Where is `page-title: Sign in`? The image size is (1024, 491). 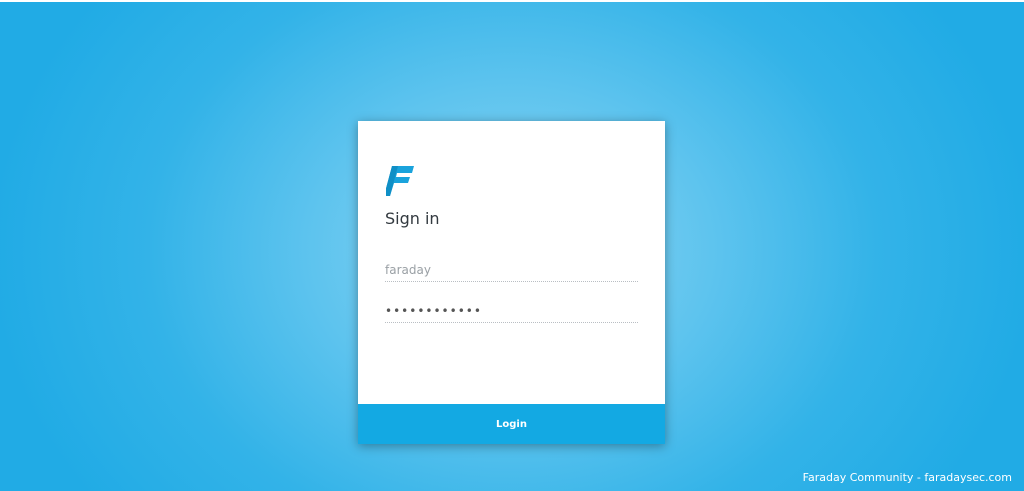
page-title: Sign in is located at coordinates (412, 218).